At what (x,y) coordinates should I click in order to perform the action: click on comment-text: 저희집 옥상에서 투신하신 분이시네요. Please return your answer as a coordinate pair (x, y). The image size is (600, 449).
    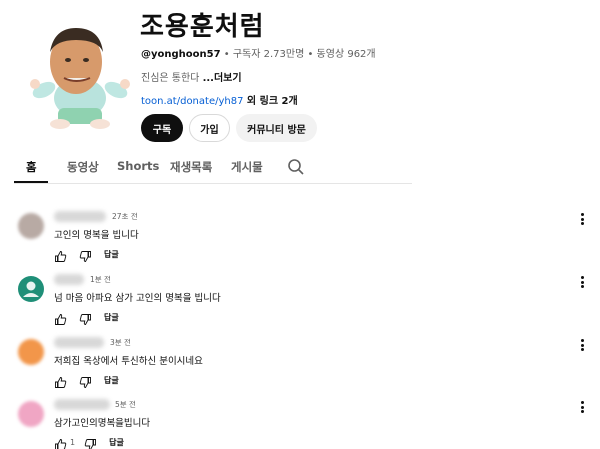
    Looking at the image, I should click on (128, 361).